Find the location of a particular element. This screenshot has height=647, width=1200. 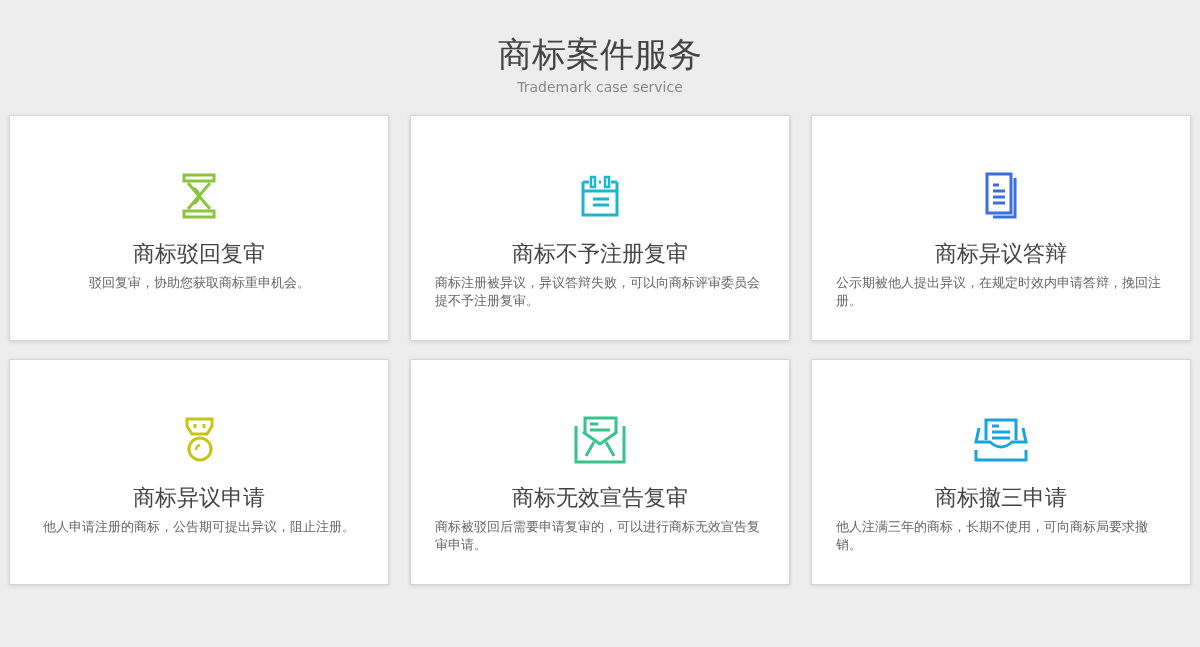

service-description: 他人注满三年的商标，长期不使用，可向商标局要求撤销。 is located at coordinates (992, 536).